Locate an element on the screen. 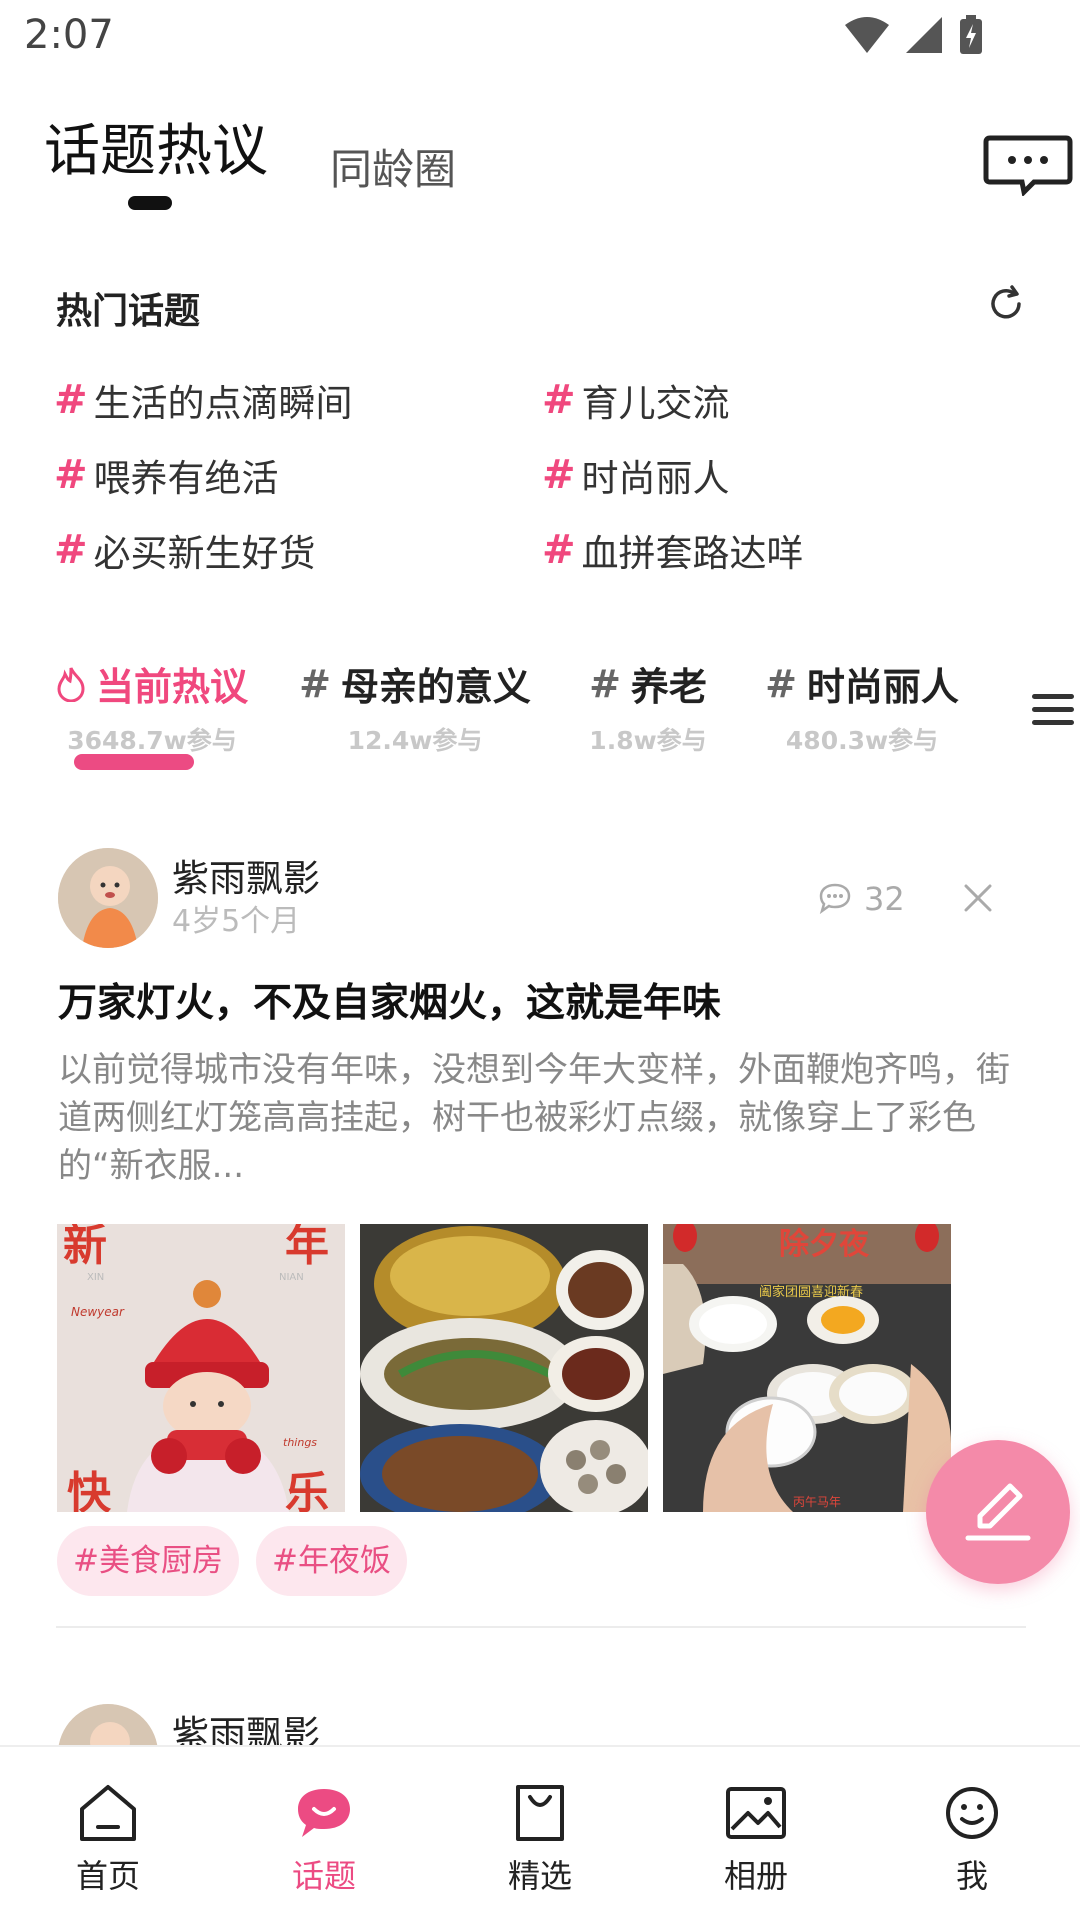 The height and width of the screenshot is (1922, 1080). album-icon is located at coordinates (756, 1813).